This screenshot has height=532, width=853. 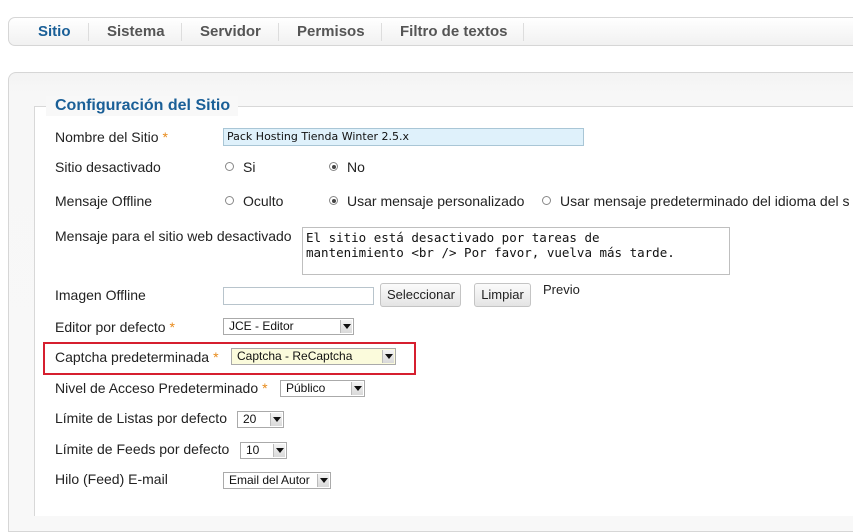 I want to click on default-captcha-label: Captcha predeterminada *, so click(x=137, y=357).